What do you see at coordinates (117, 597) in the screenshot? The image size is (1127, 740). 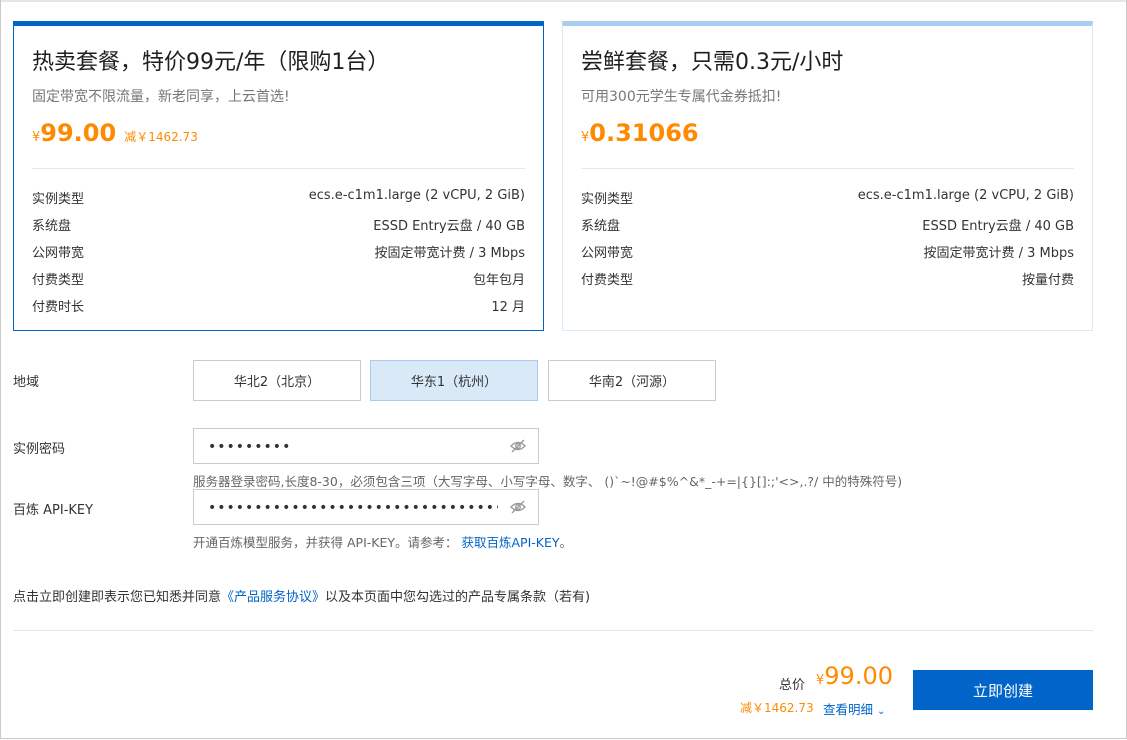 I see `agreement-prefix: 点击立即创建即表示您已知悉并同意` at bounding box center [117, 597].